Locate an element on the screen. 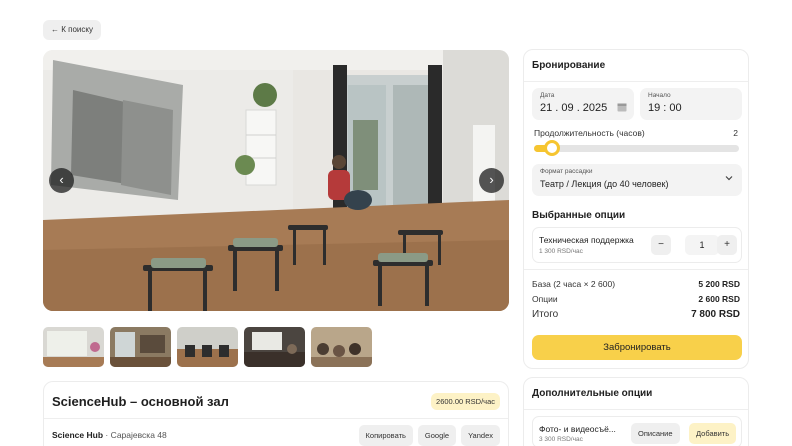 Image resolution: width=792 pixels, height=446 pixels. book-button: Забронировать is located at coordinates (637, 347).